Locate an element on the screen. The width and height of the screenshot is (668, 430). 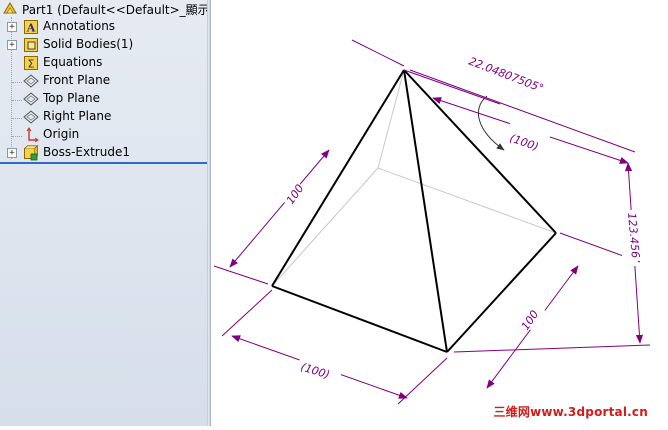
tree-item-top-plane: Top Plane is located at coordinates (103, 99).